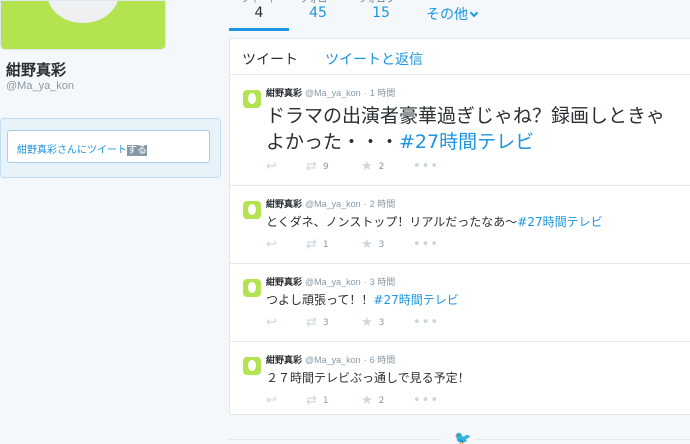 Image resolution: width=690 pixels, height=444 pixels. Describe the element at coordinates (325, 166) in the screenshot. I see `retweet-count: 9` at that location.